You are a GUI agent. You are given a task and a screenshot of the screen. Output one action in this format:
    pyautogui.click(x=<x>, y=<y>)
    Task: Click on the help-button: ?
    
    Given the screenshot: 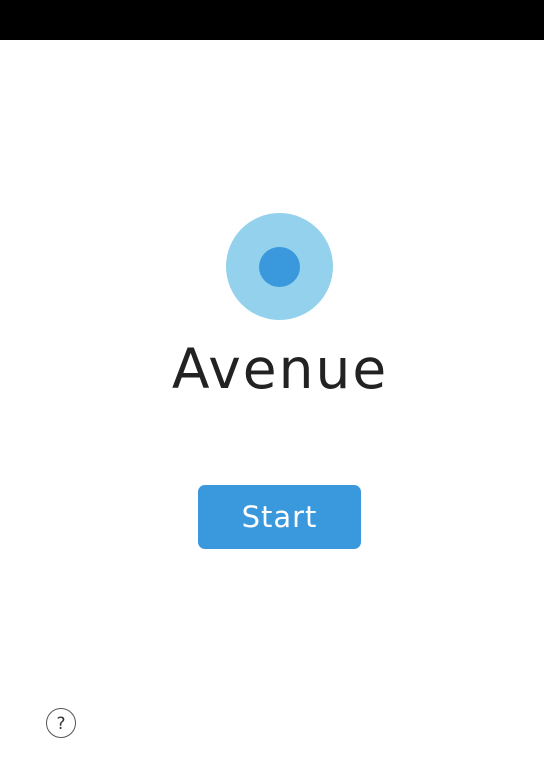 What is the action you would take?
    pyautogui.click(x=61, y=723)
    